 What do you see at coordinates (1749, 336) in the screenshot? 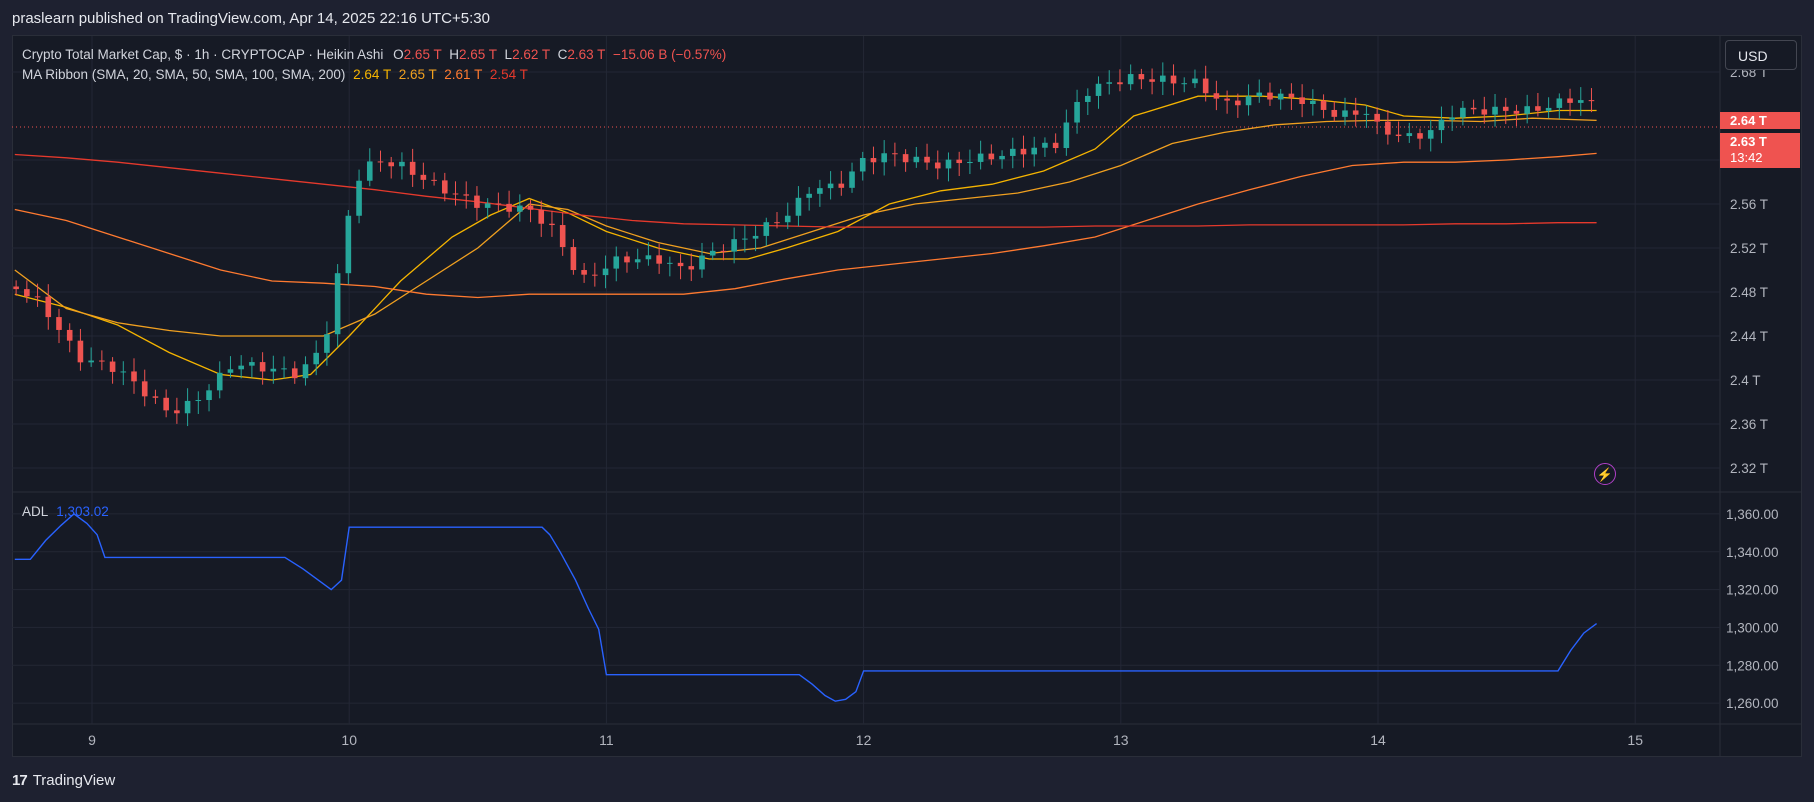
I see `price-tick-label: 2.44 T` at bounding box center [1749, 336].